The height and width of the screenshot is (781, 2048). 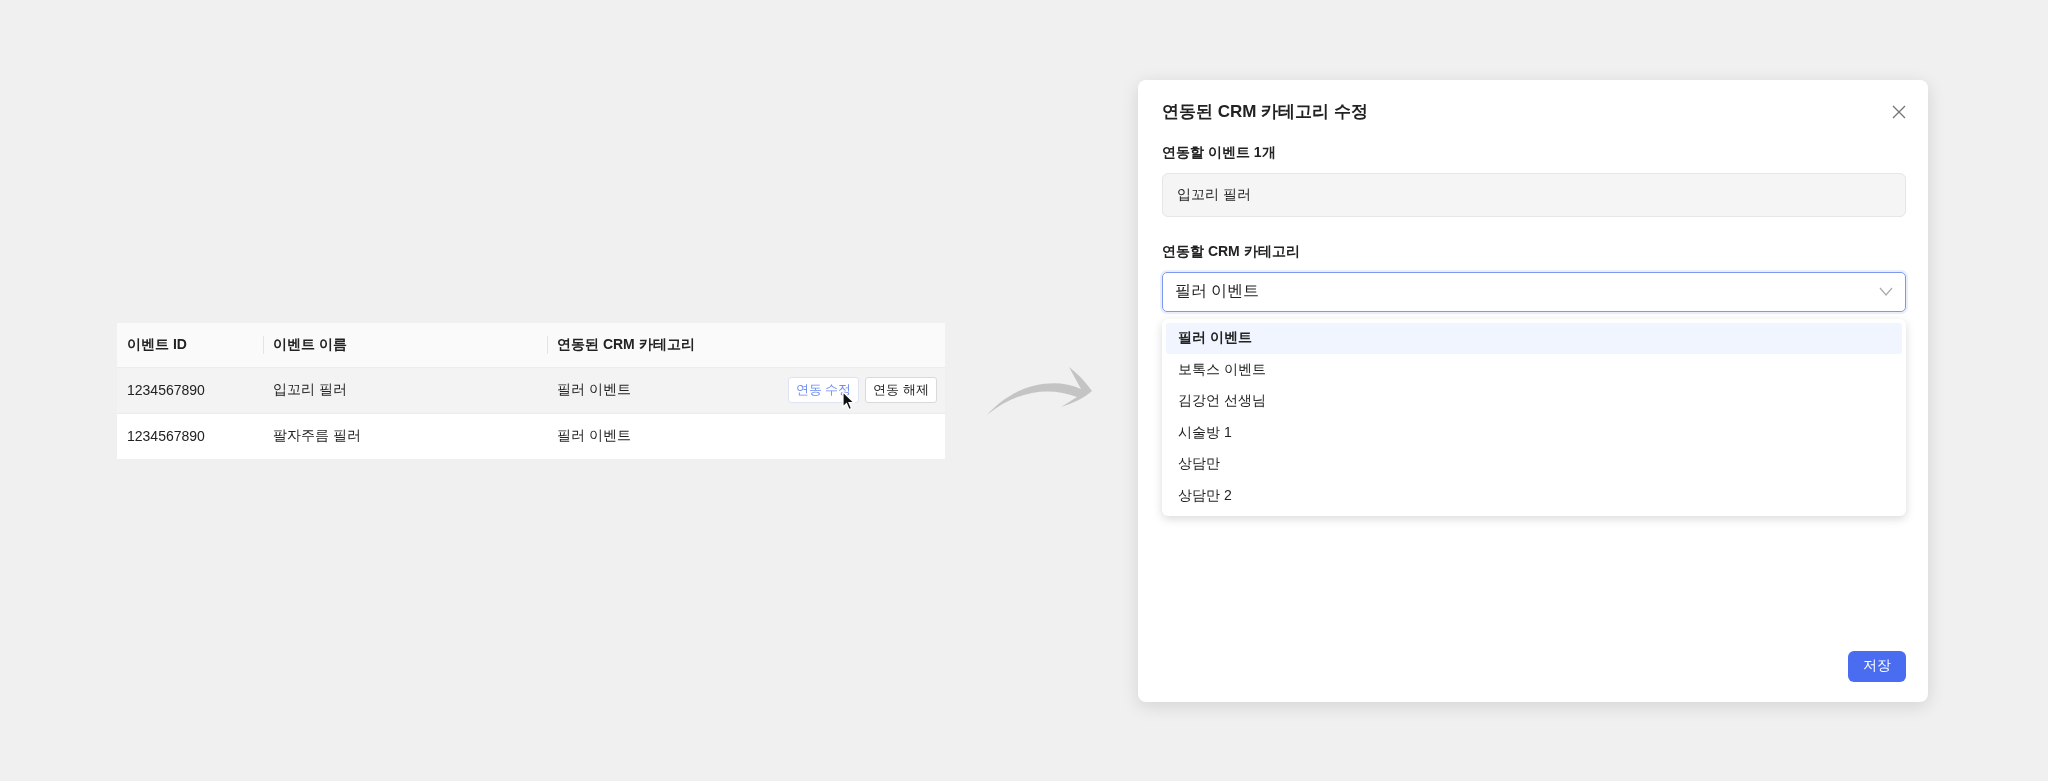 I want to click on table-row: 1234567890 팔자주름 필러 필러 이벤트, so click(x=531, y=436).